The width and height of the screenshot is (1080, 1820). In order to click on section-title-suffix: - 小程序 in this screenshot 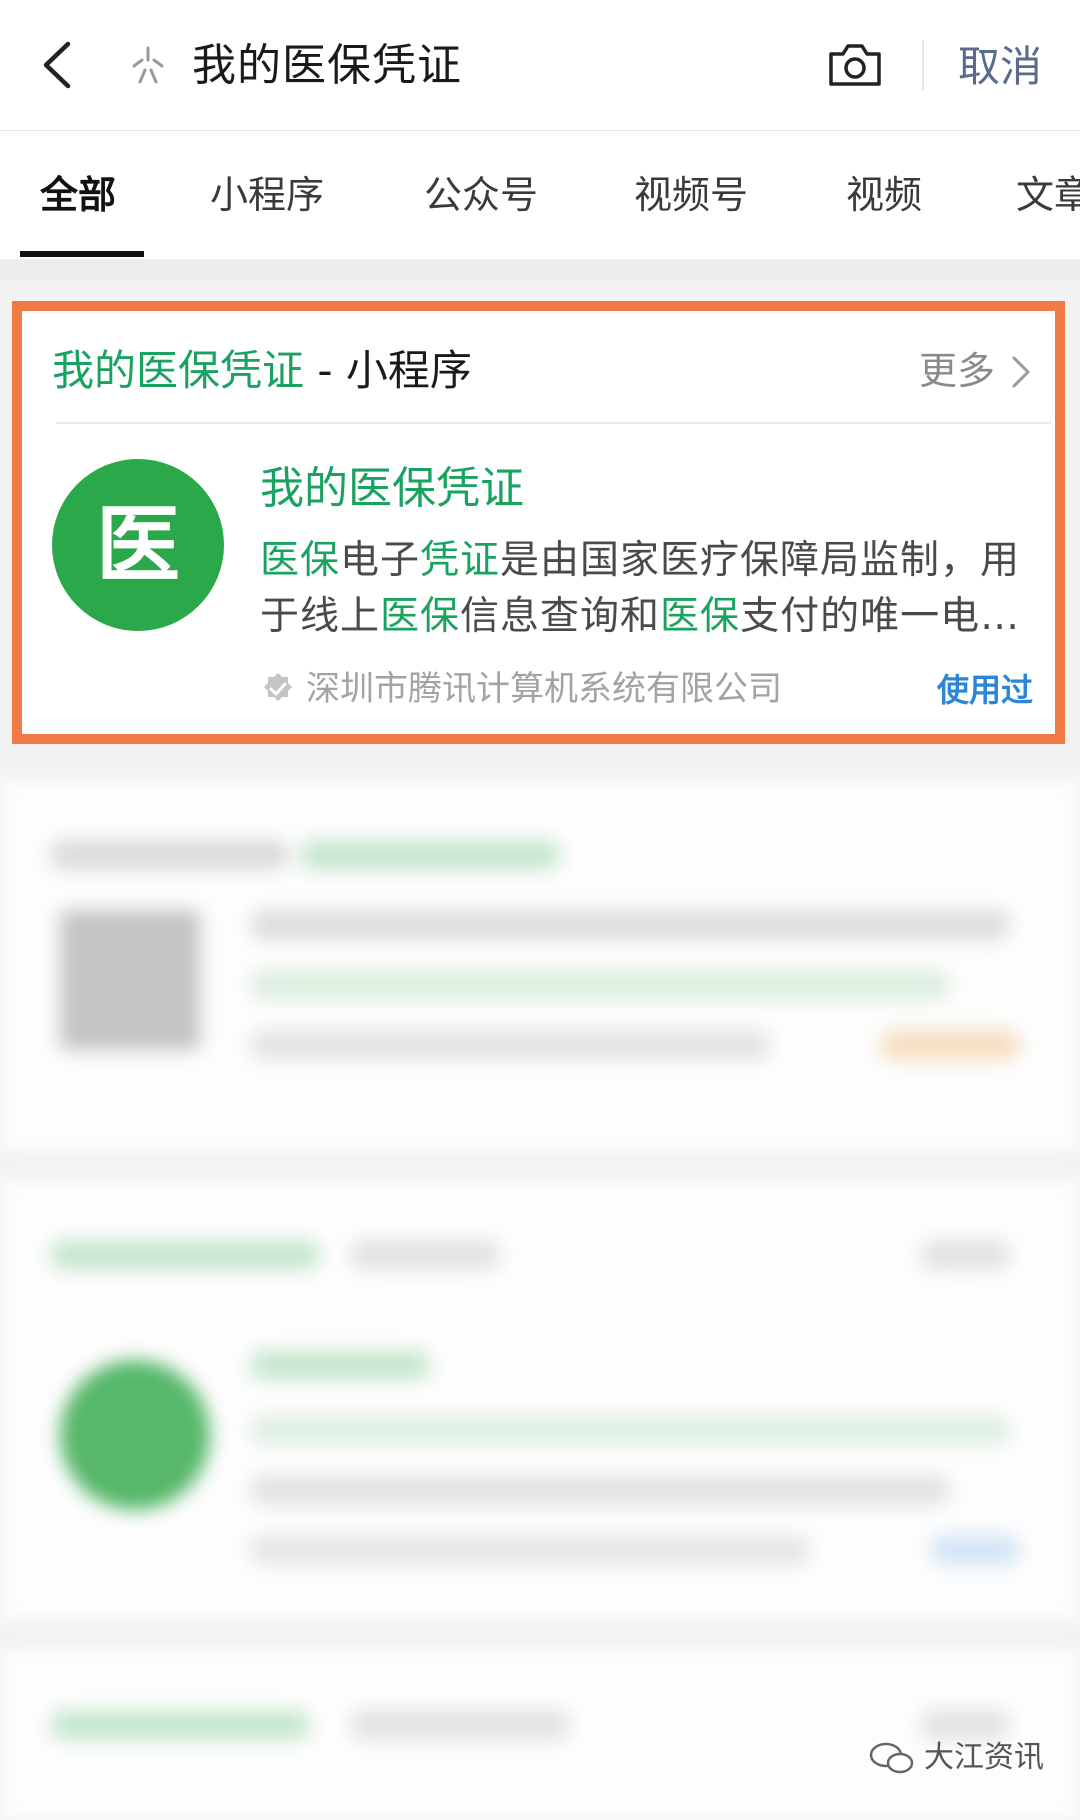, I will do `click(388, 370)`.